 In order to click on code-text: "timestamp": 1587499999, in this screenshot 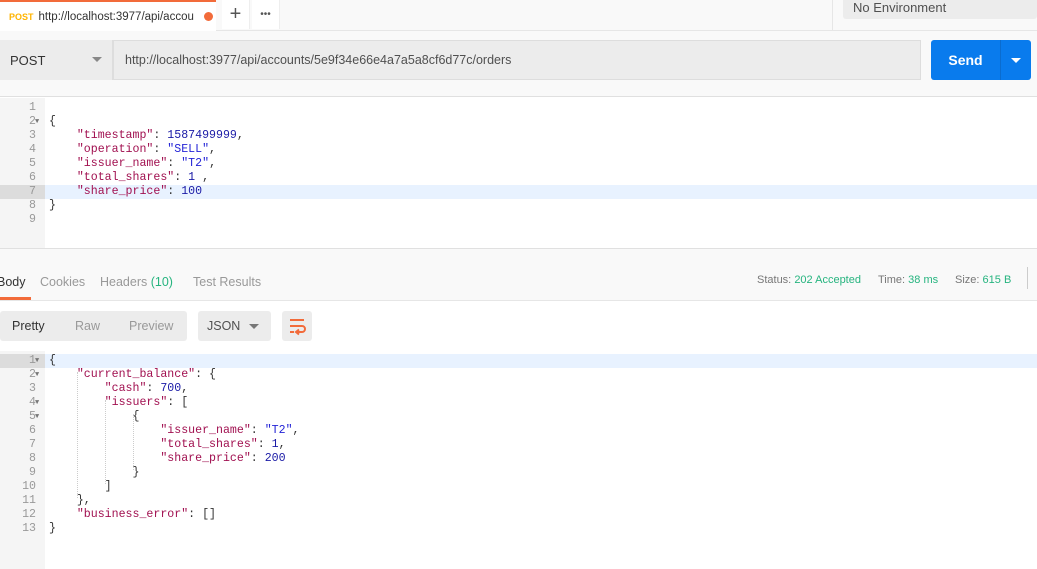, I will do `click(146, 136)`.